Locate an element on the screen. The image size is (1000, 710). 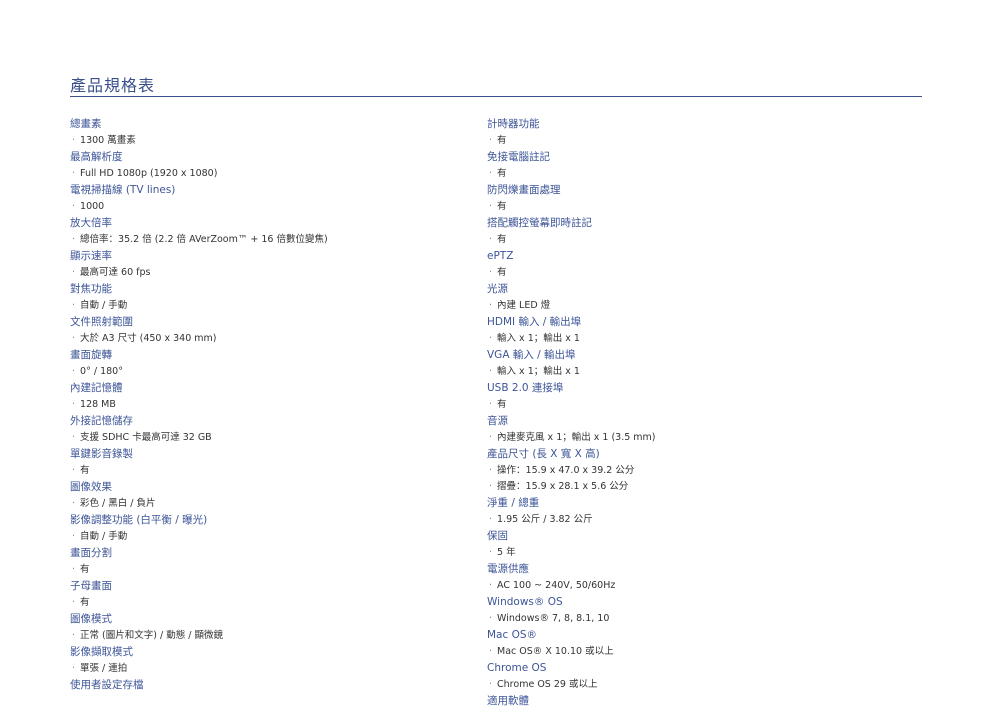
spec-value-row: · 正常 (圖片和文字) / 動態 / 顯微鏡 is located at coordinates (270, 636).